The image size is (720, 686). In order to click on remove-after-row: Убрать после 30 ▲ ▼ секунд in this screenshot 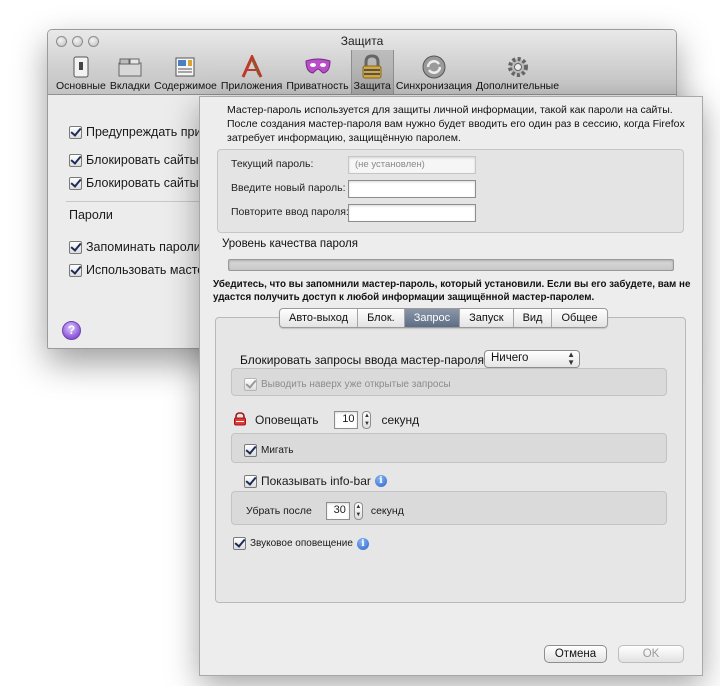, I will do `click(325, 511)`.